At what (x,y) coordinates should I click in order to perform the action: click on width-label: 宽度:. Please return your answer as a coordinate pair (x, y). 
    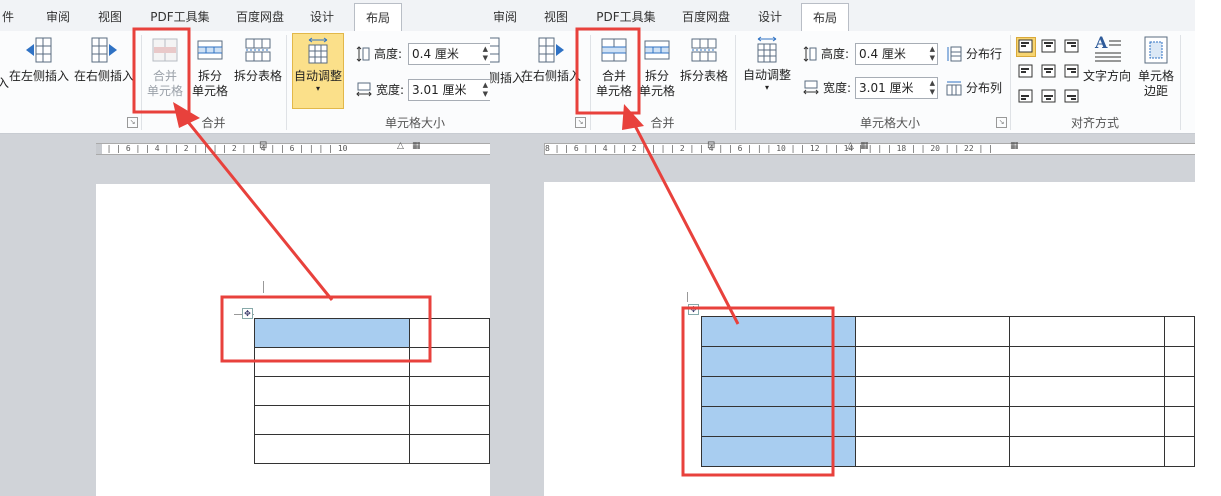
    Looking at the image, I should click on (390, 90).